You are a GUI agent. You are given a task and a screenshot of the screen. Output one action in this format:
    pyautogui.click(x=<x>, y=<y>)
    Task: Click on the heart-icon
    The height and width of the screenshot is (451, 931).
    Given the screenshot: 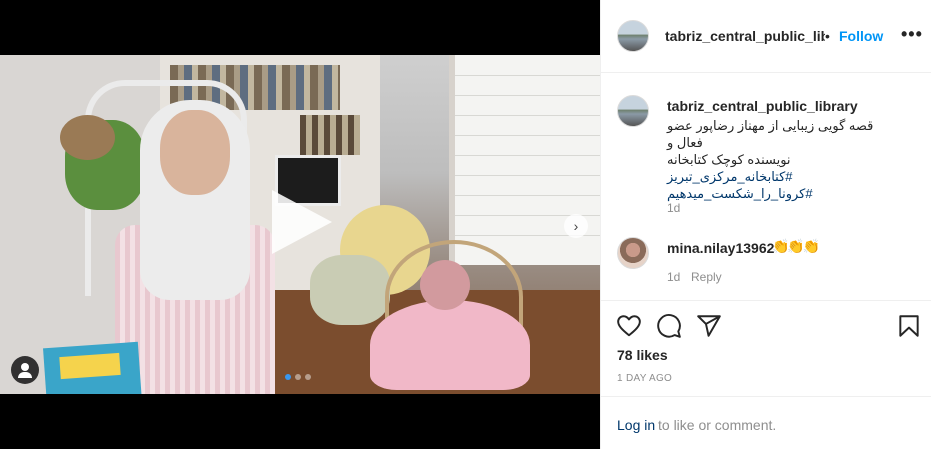 What is the action you would take?
    pyautogui.click(x=629, y=326)
    